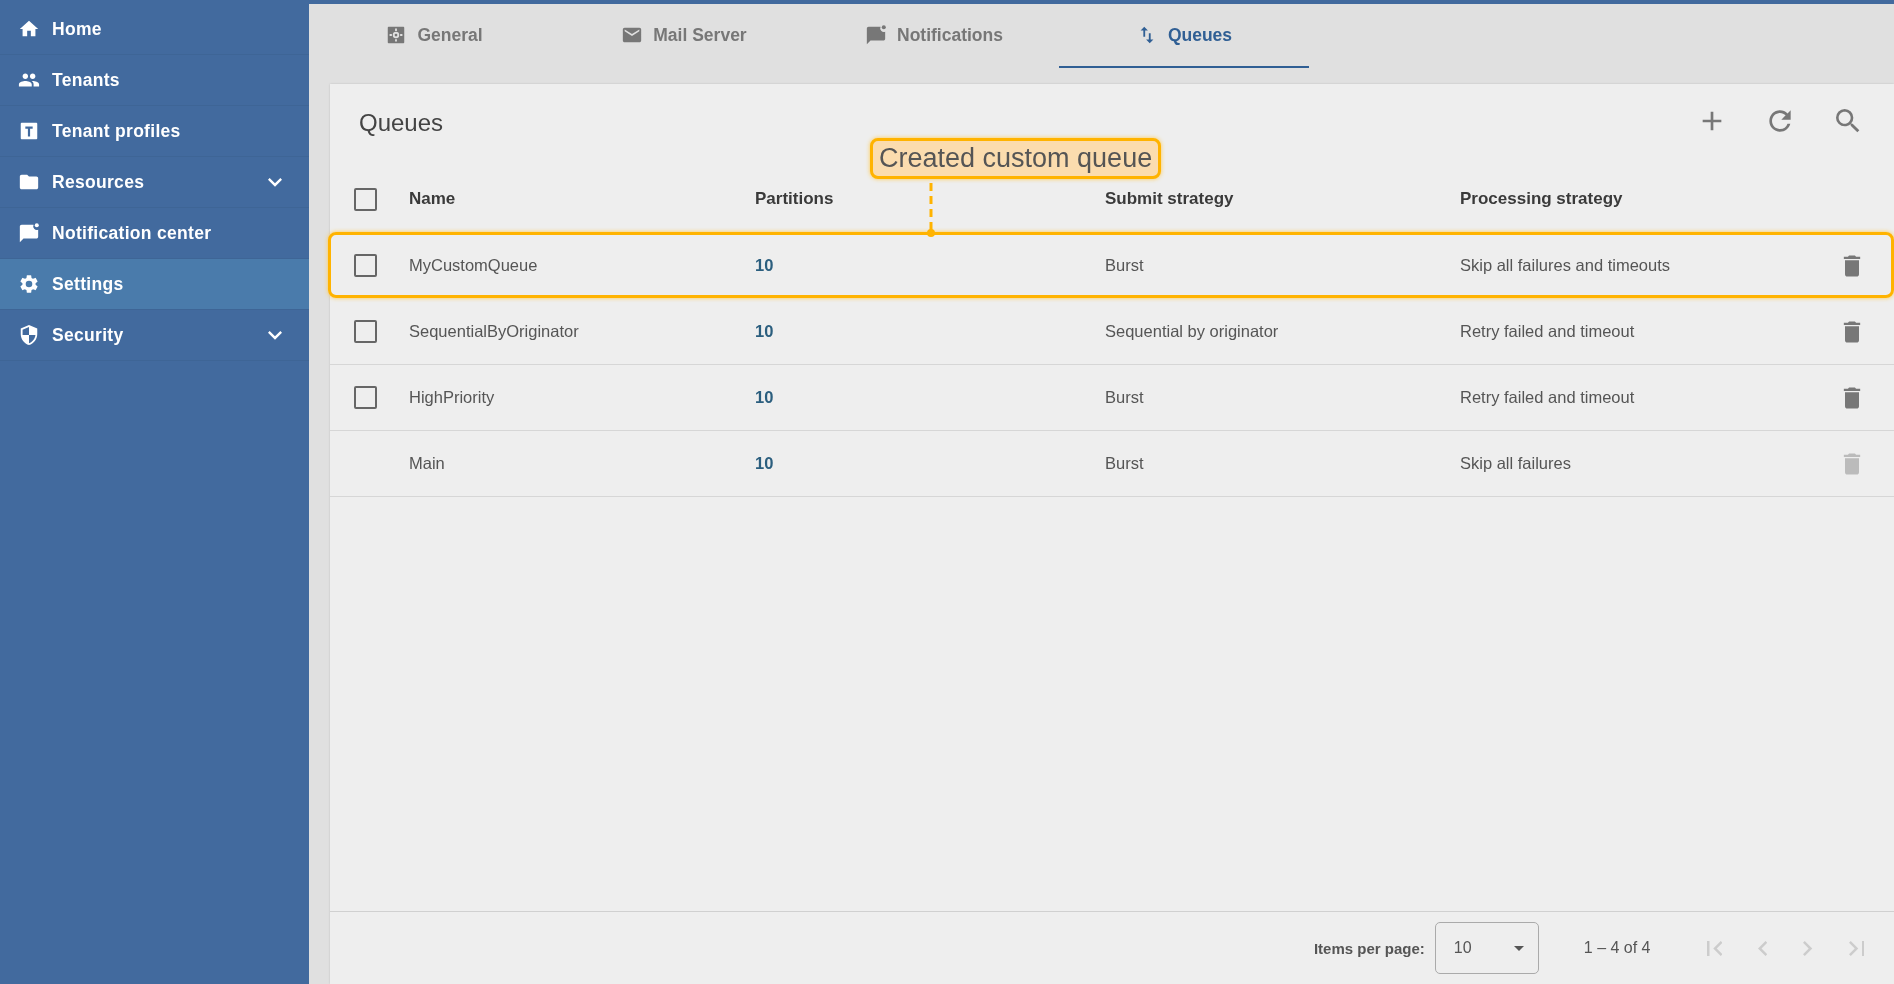 The height and width of the screenshot is (984, 1894). Describe the element at coordinates (1516, 463) in the screenshot. I see `table-cell-text: Skip all failures` at that location.